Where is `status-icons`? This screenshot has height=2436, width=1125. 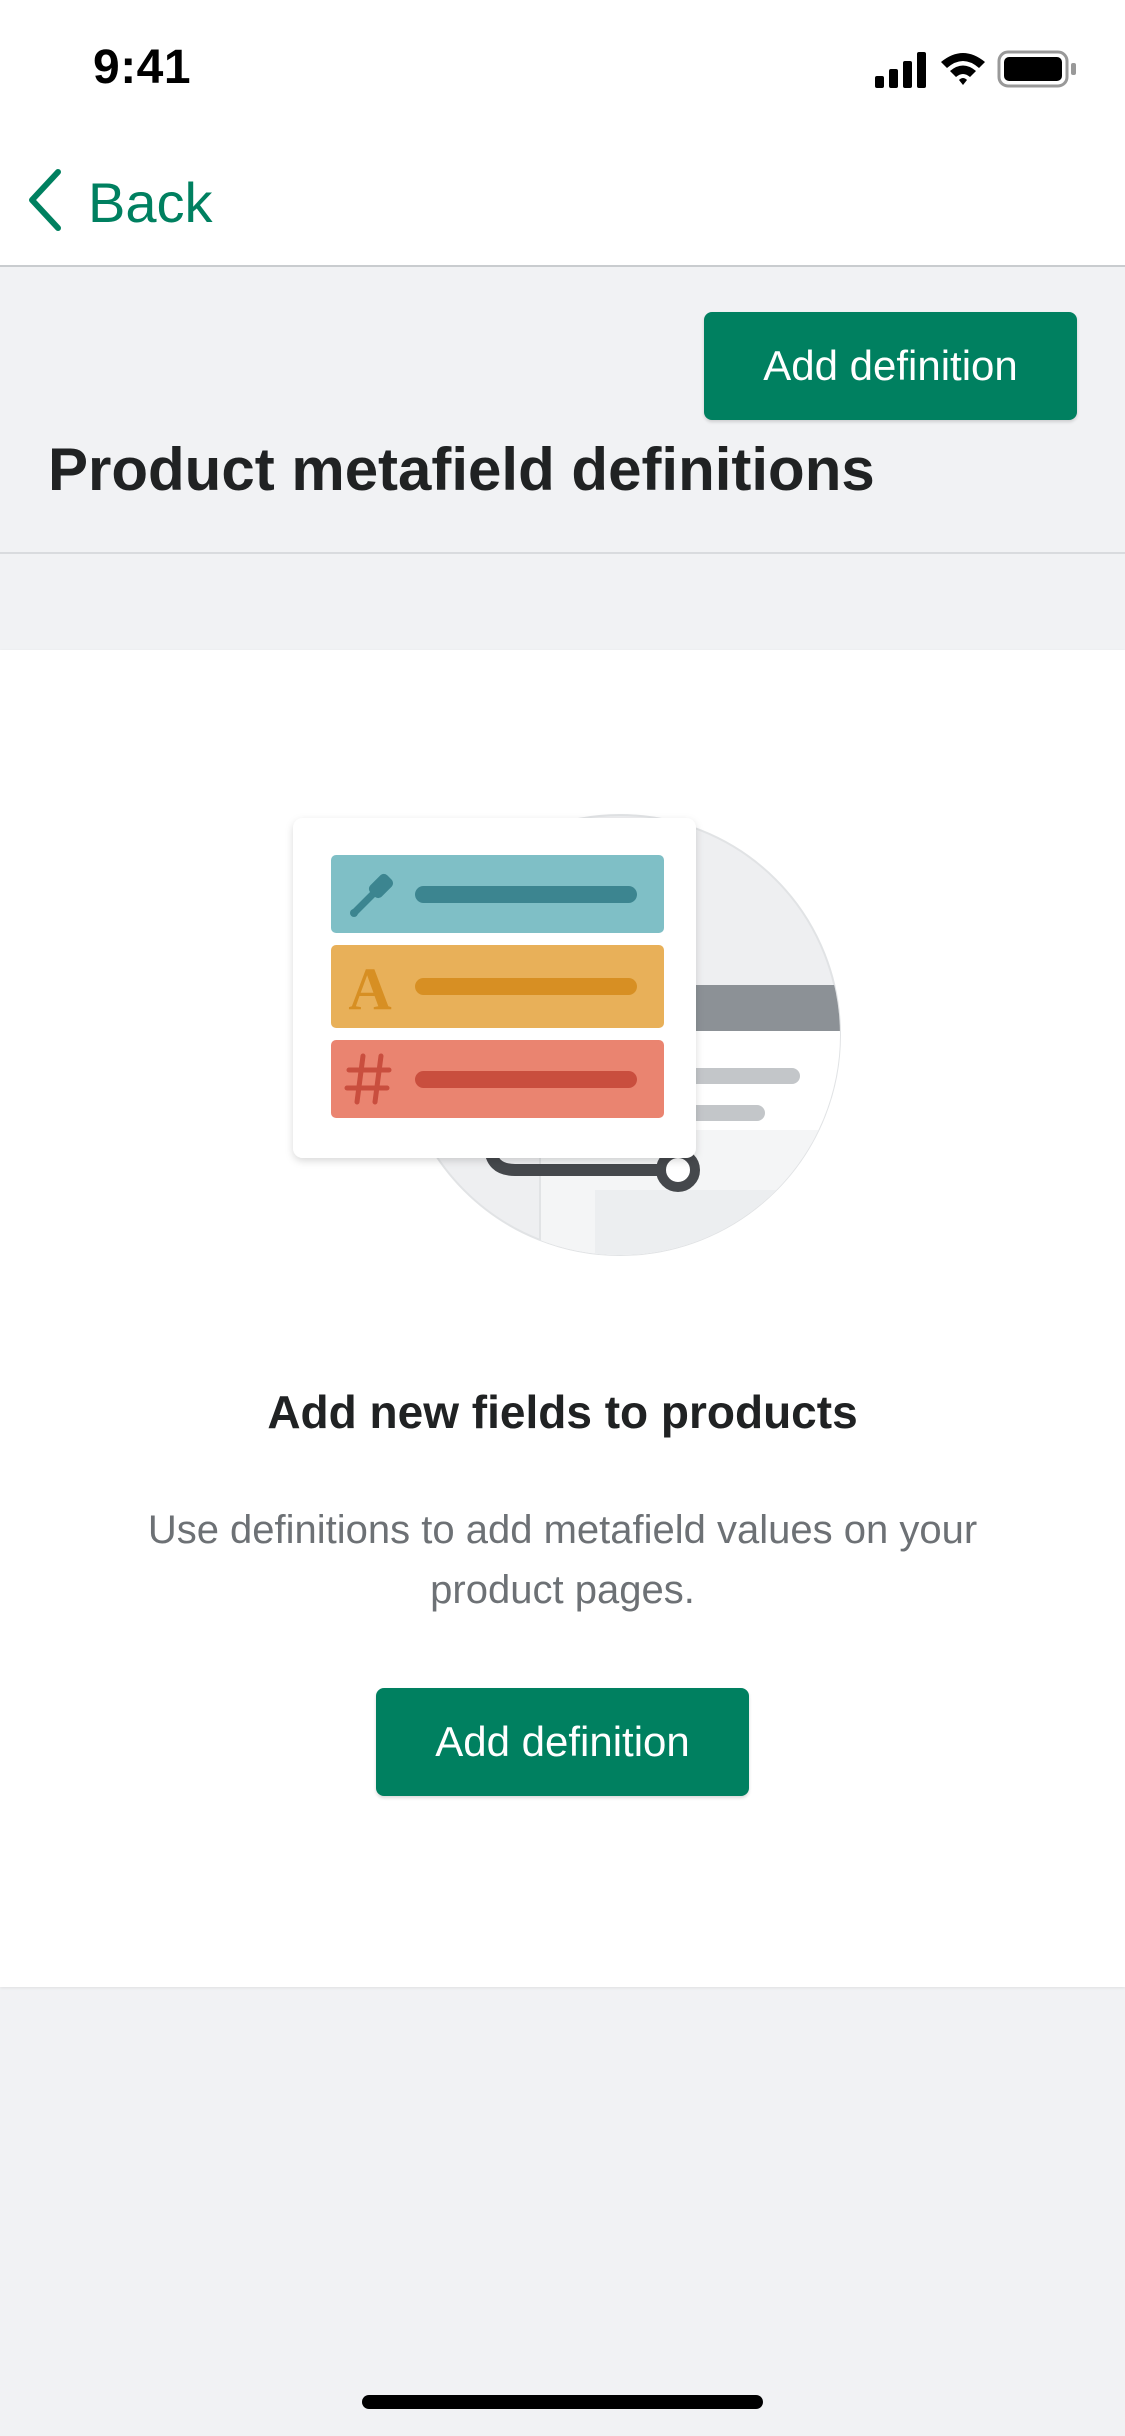 status-icons is located at coordinates (980, 70).